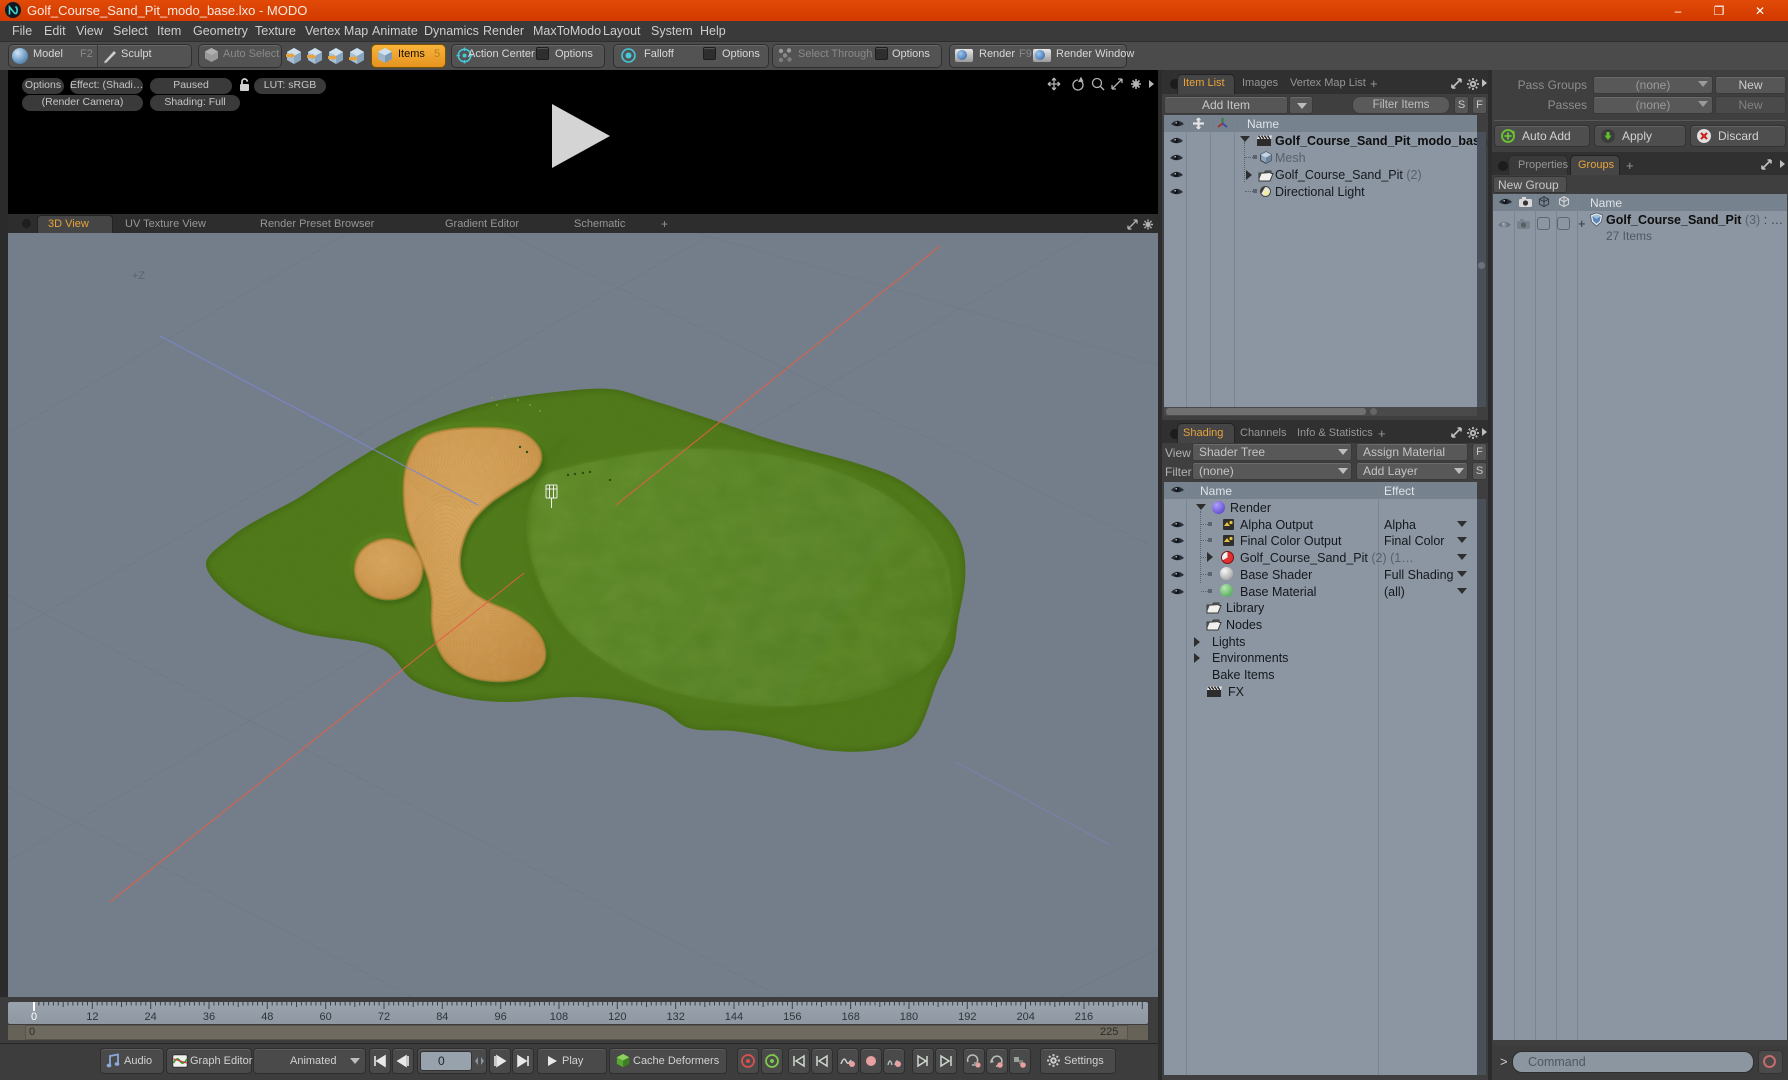 The image size is (1788, 1080). Describe the element at coordinates (501, 1017) in the screenshot. I see `svg-text: 96` at that location.